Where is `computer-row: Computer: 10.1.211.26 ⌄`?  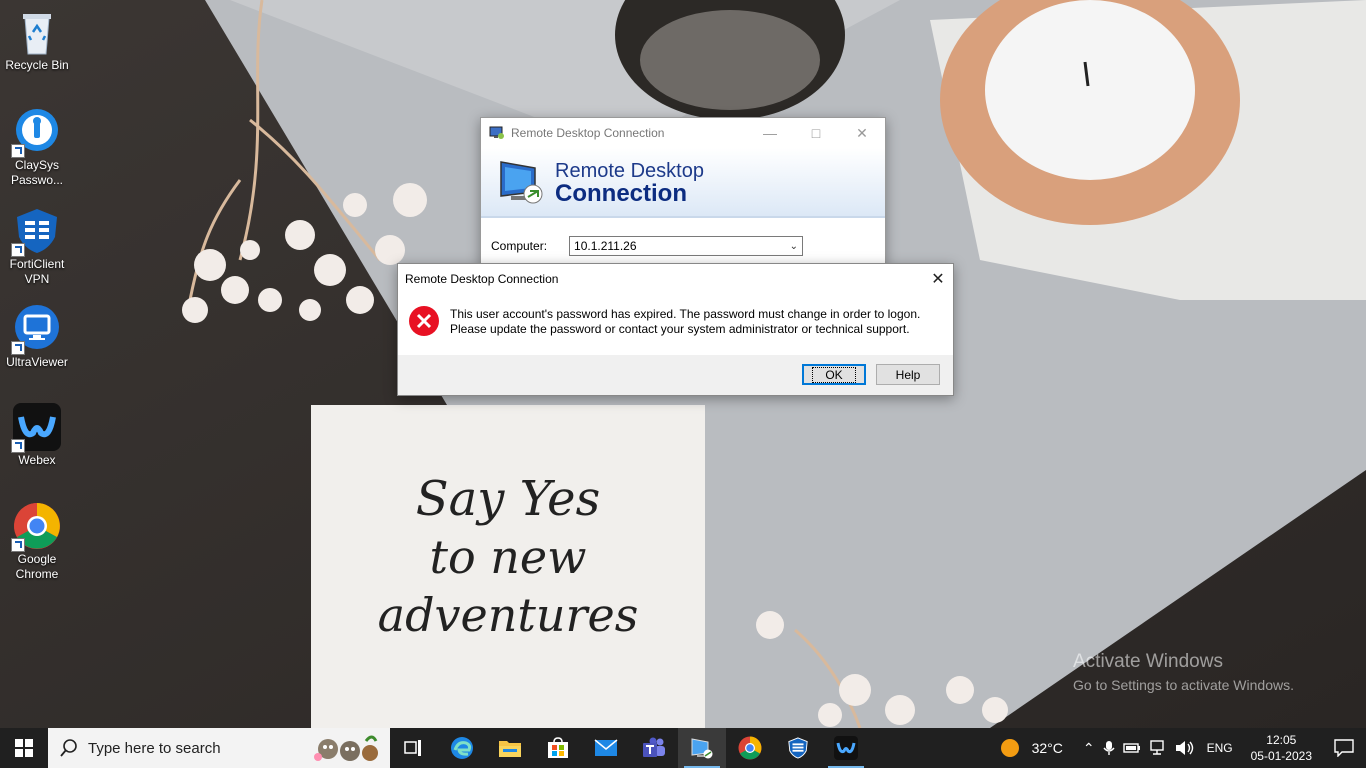 computer-row: Computer: 10.1.211.26 ⌄ is located at coordinates (683, 237).